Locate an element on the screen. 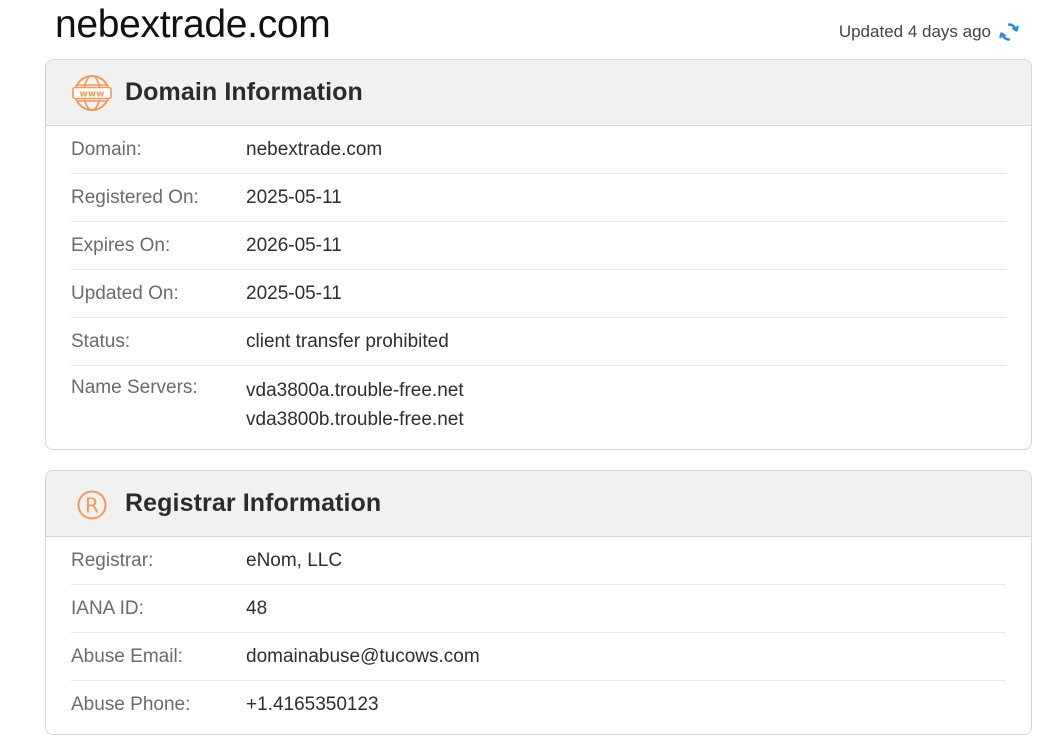  www-globe-icon: www is located at coordinates (92, 93).